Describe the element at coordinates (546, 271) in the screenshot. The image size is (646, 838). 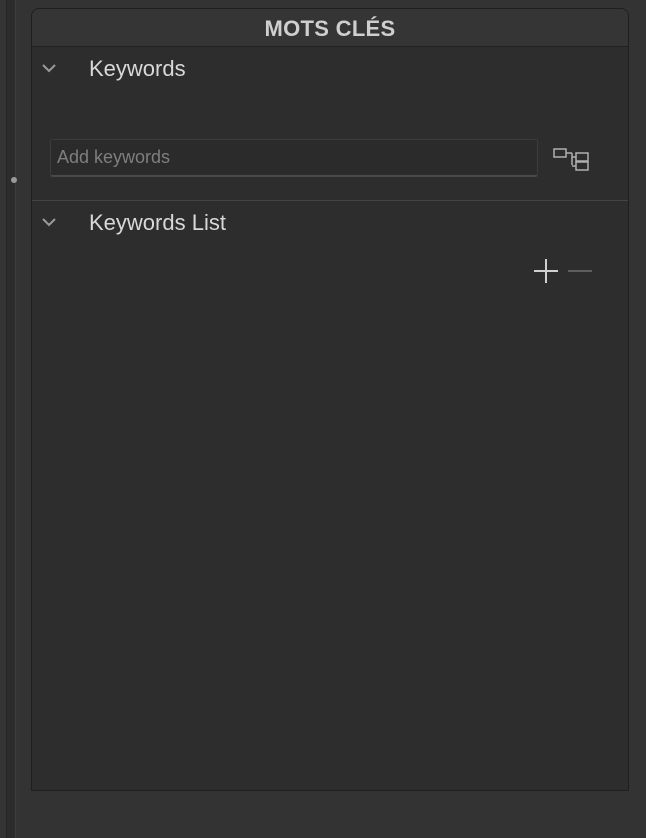
I see `plus-icon` at that location.